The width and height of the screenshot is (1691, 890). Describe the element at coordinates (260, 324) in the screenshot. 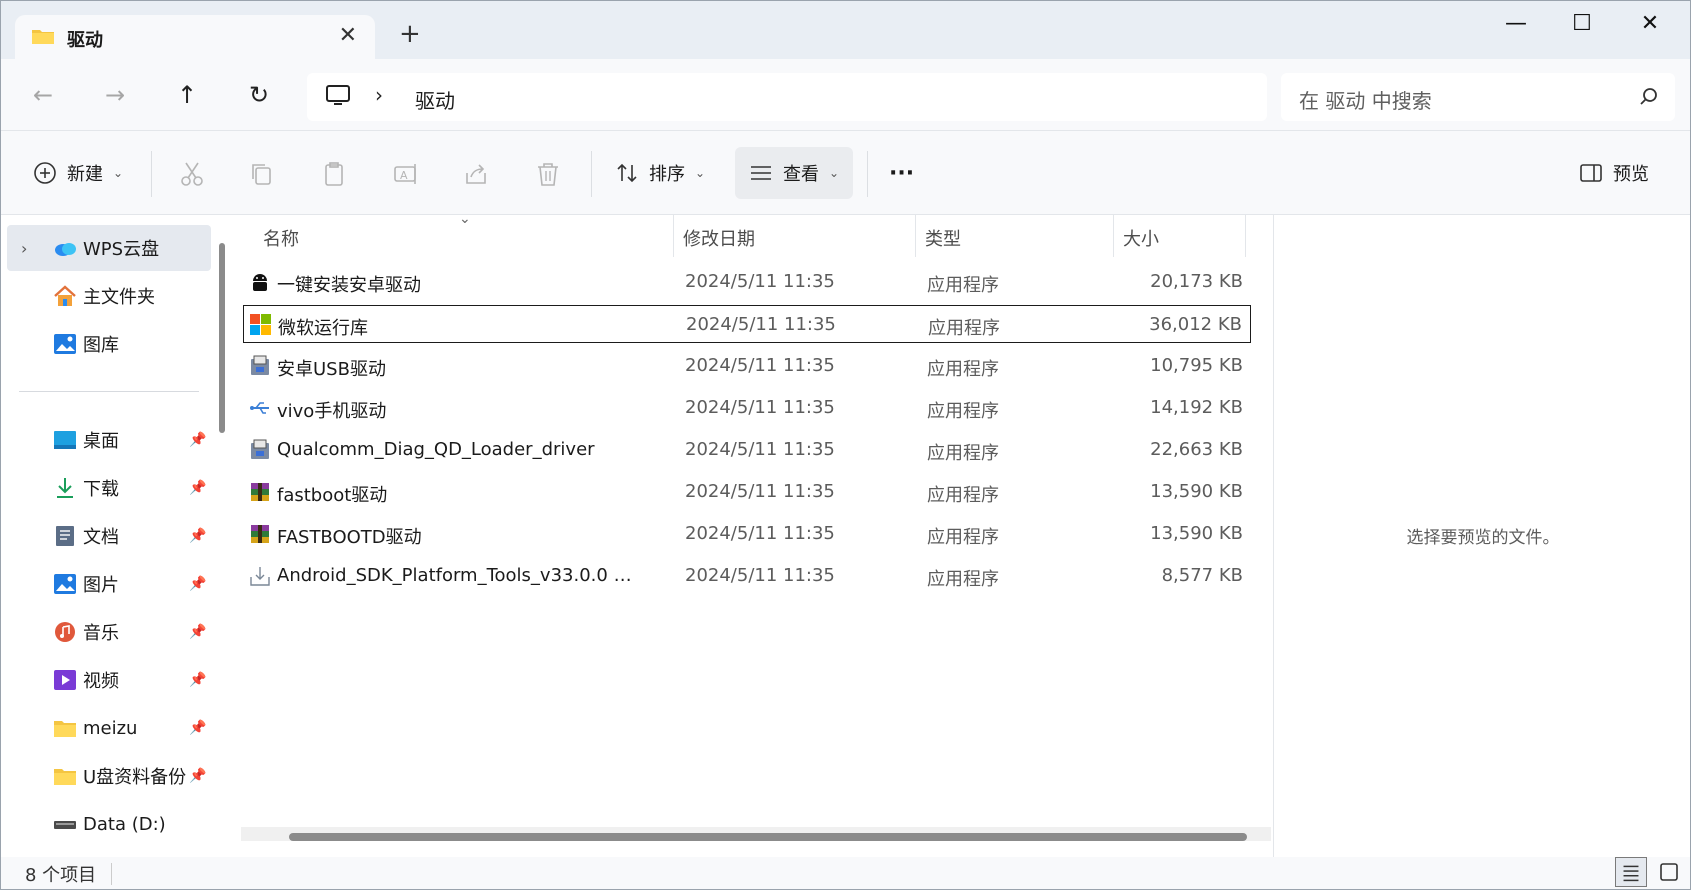

I see `microsoft-icon` at that location.